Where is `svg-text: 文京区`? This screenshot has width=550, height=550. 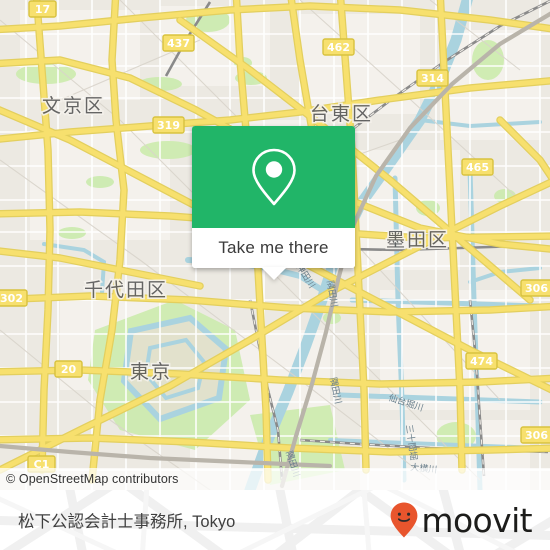
svg-text: 文京区 is located at coordinates (73, 106).